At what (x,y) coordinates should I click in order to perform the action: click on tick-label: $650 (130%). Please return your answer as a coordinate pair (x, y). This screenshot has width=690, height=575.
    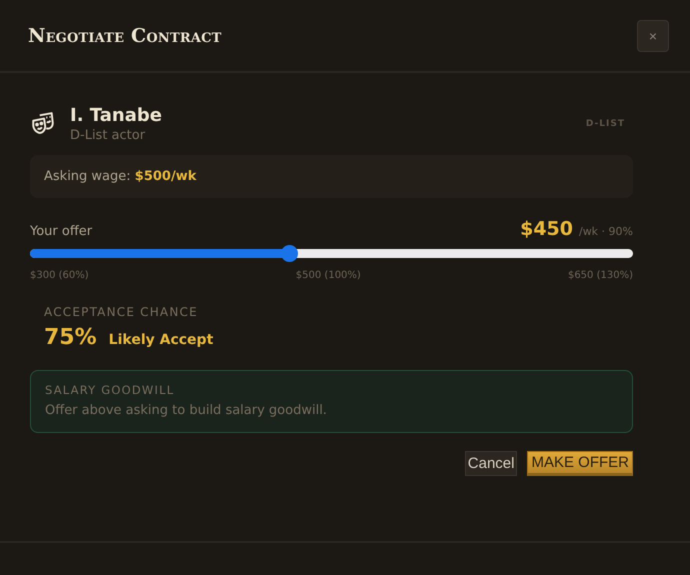
    Looking at the image, I should click on (600, 275).